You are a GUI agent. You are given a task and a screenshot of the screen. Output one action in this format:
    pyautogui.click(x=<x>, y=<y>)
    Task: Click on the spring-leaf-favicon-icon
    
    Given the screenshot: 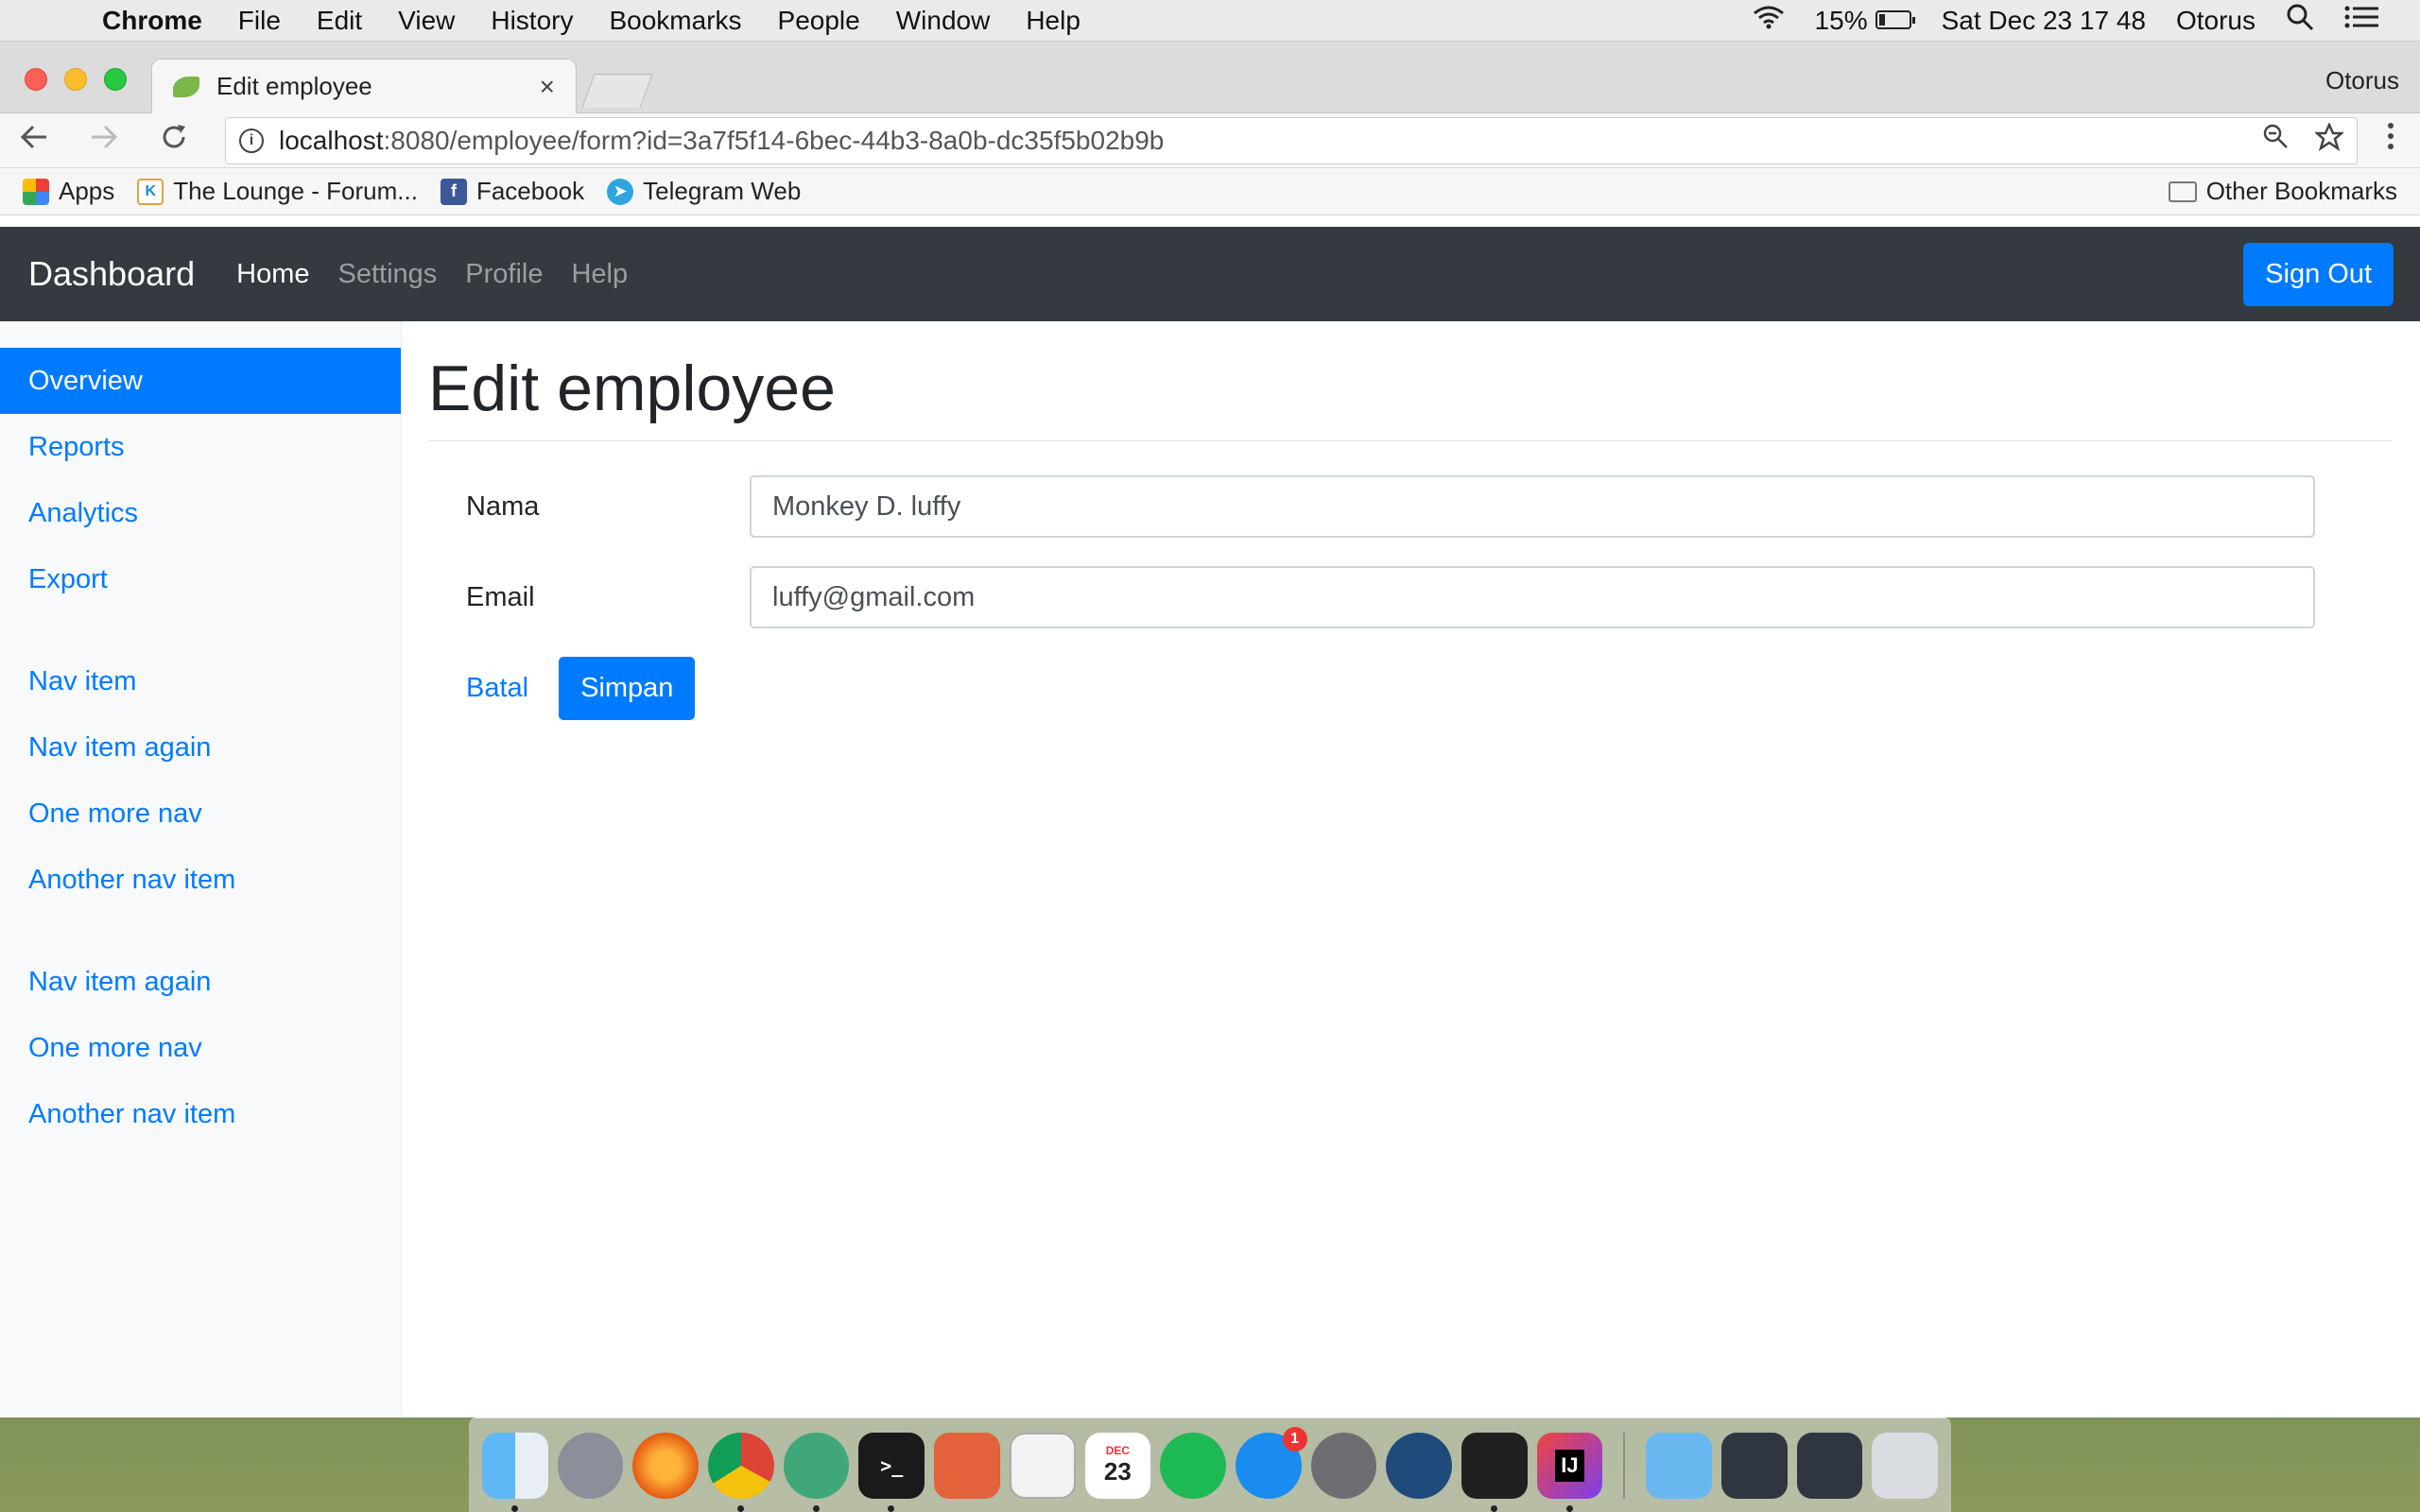 What is the action you would take?
    pyautogui.click(x=186, y=86)
    